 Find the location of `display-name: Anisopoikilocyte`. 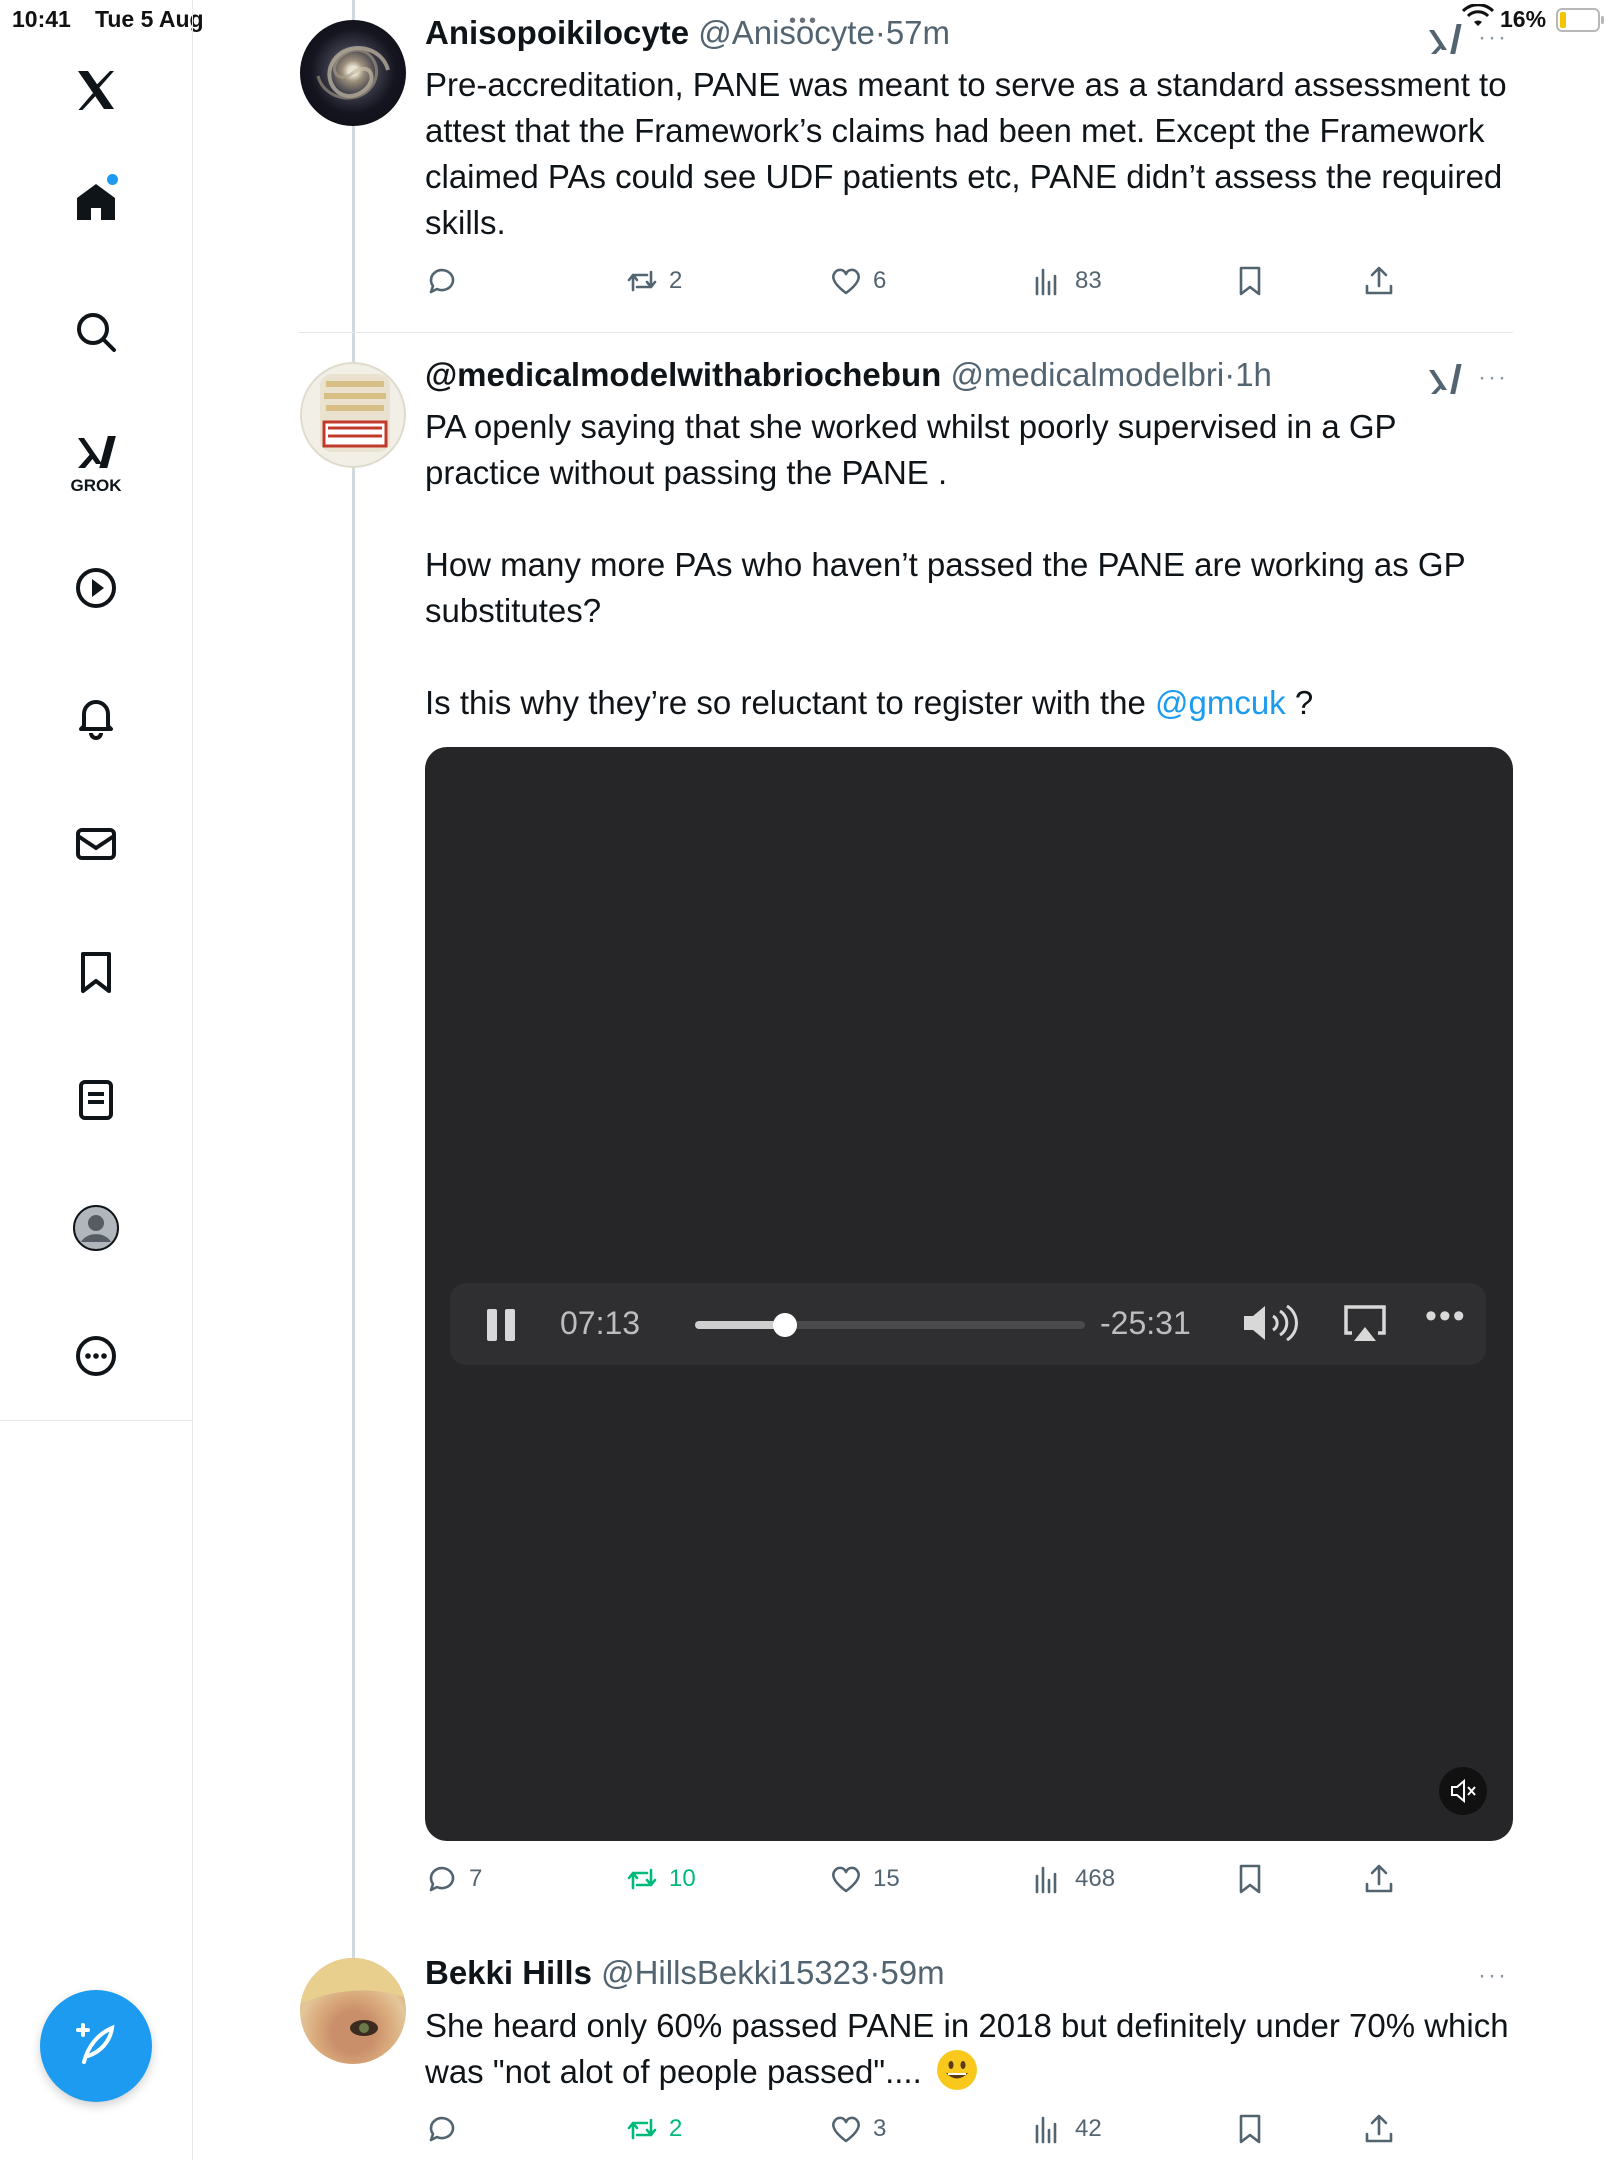

display-name: Anisopoikilocyte is located at coordinates (557, 32).